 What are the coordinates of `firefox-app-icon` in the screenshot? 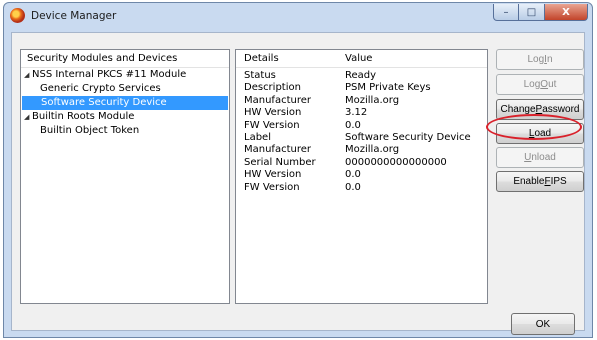 It's located at (17, 15).